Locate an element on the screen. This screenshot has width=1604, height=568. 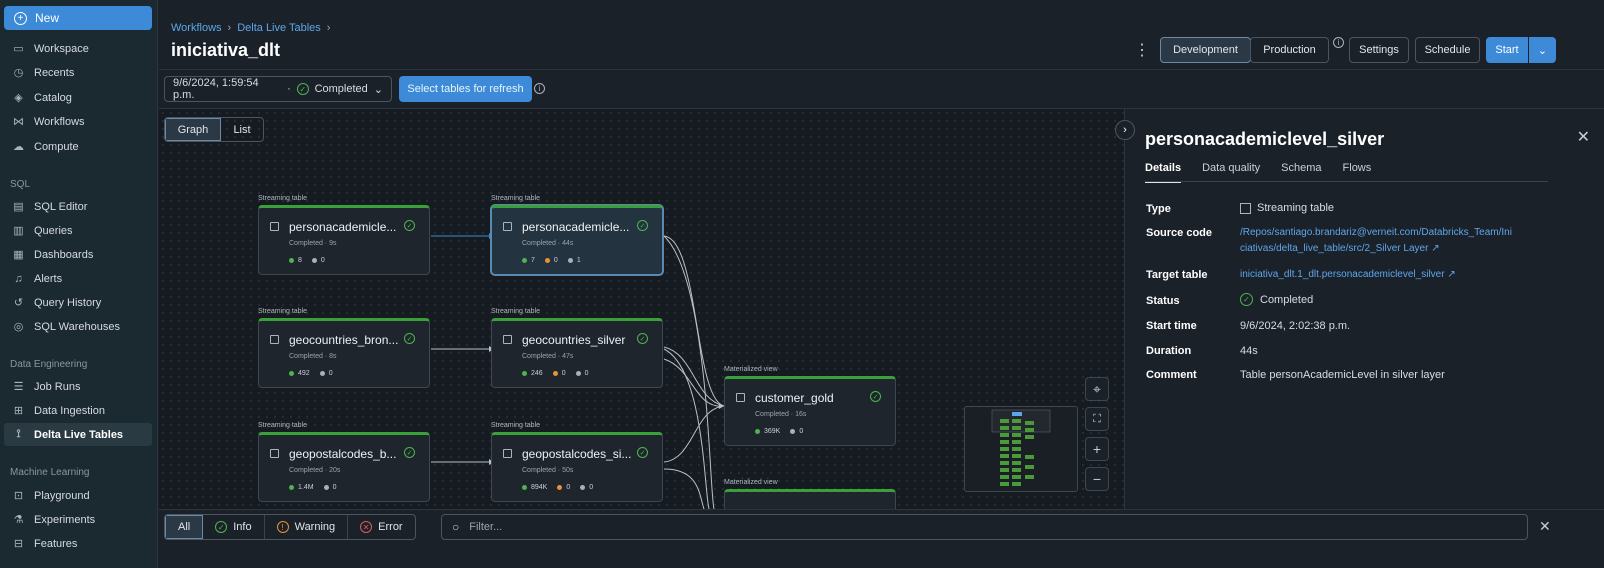
sidebar-item-sql-editor: ▤ SQL Editor is located at coordinates (78, 206).